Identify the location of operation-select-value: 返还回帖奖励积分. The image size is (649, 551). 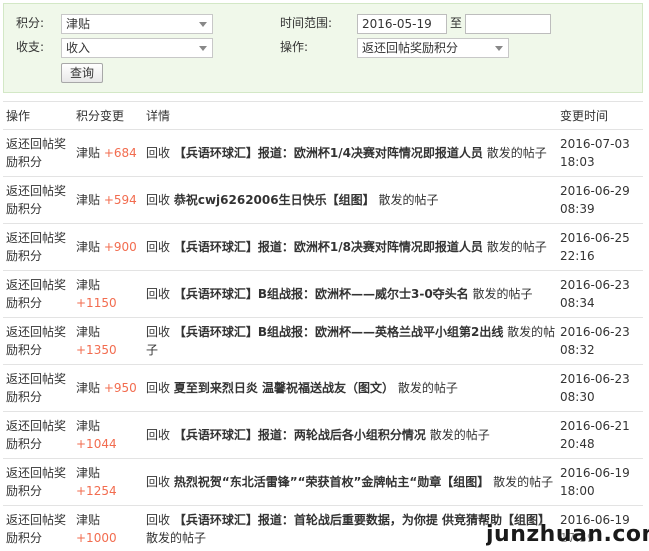
(410, 48).